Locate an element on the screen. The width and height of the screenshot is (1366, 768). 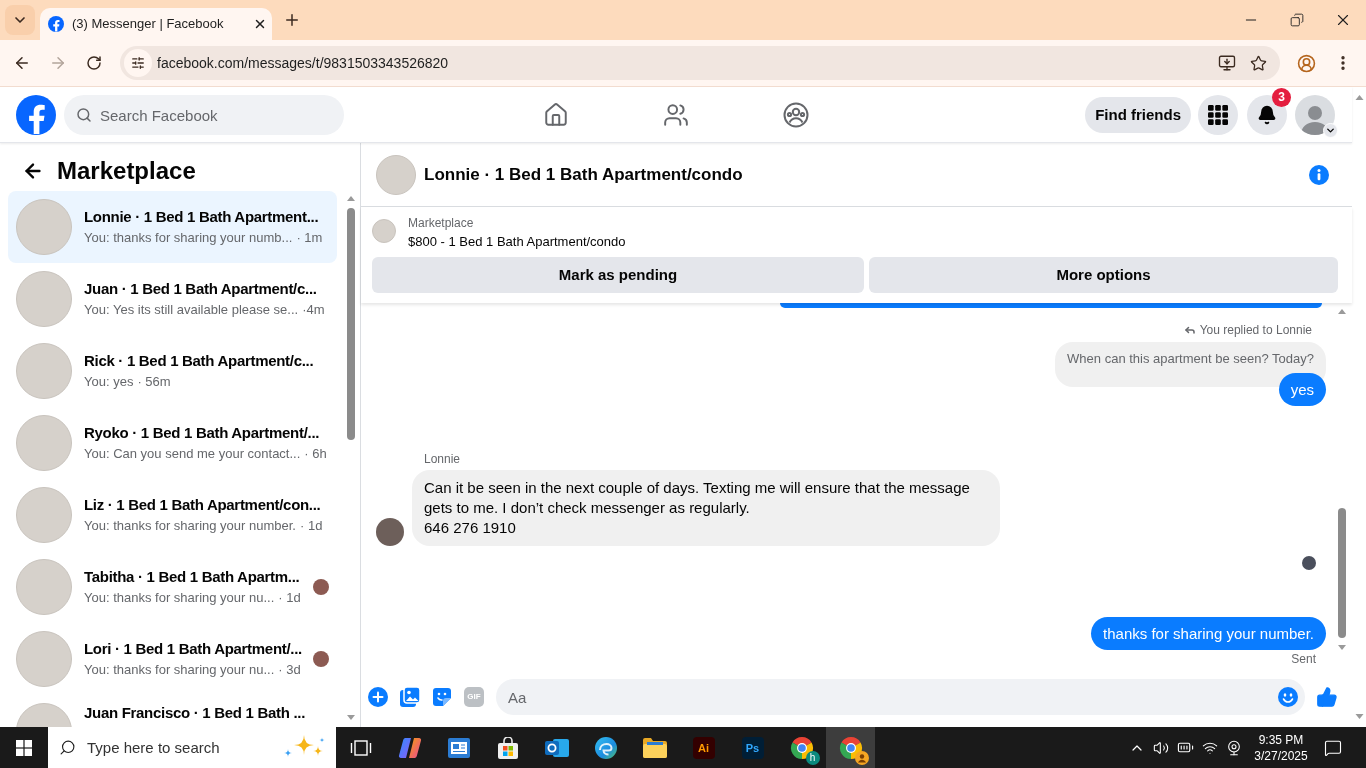
conversation-item: Tabitha · 1 Bed 1 Bath Apartm... You: thanks for sharing your nu... · 1d is located at coordinates (172, 587).